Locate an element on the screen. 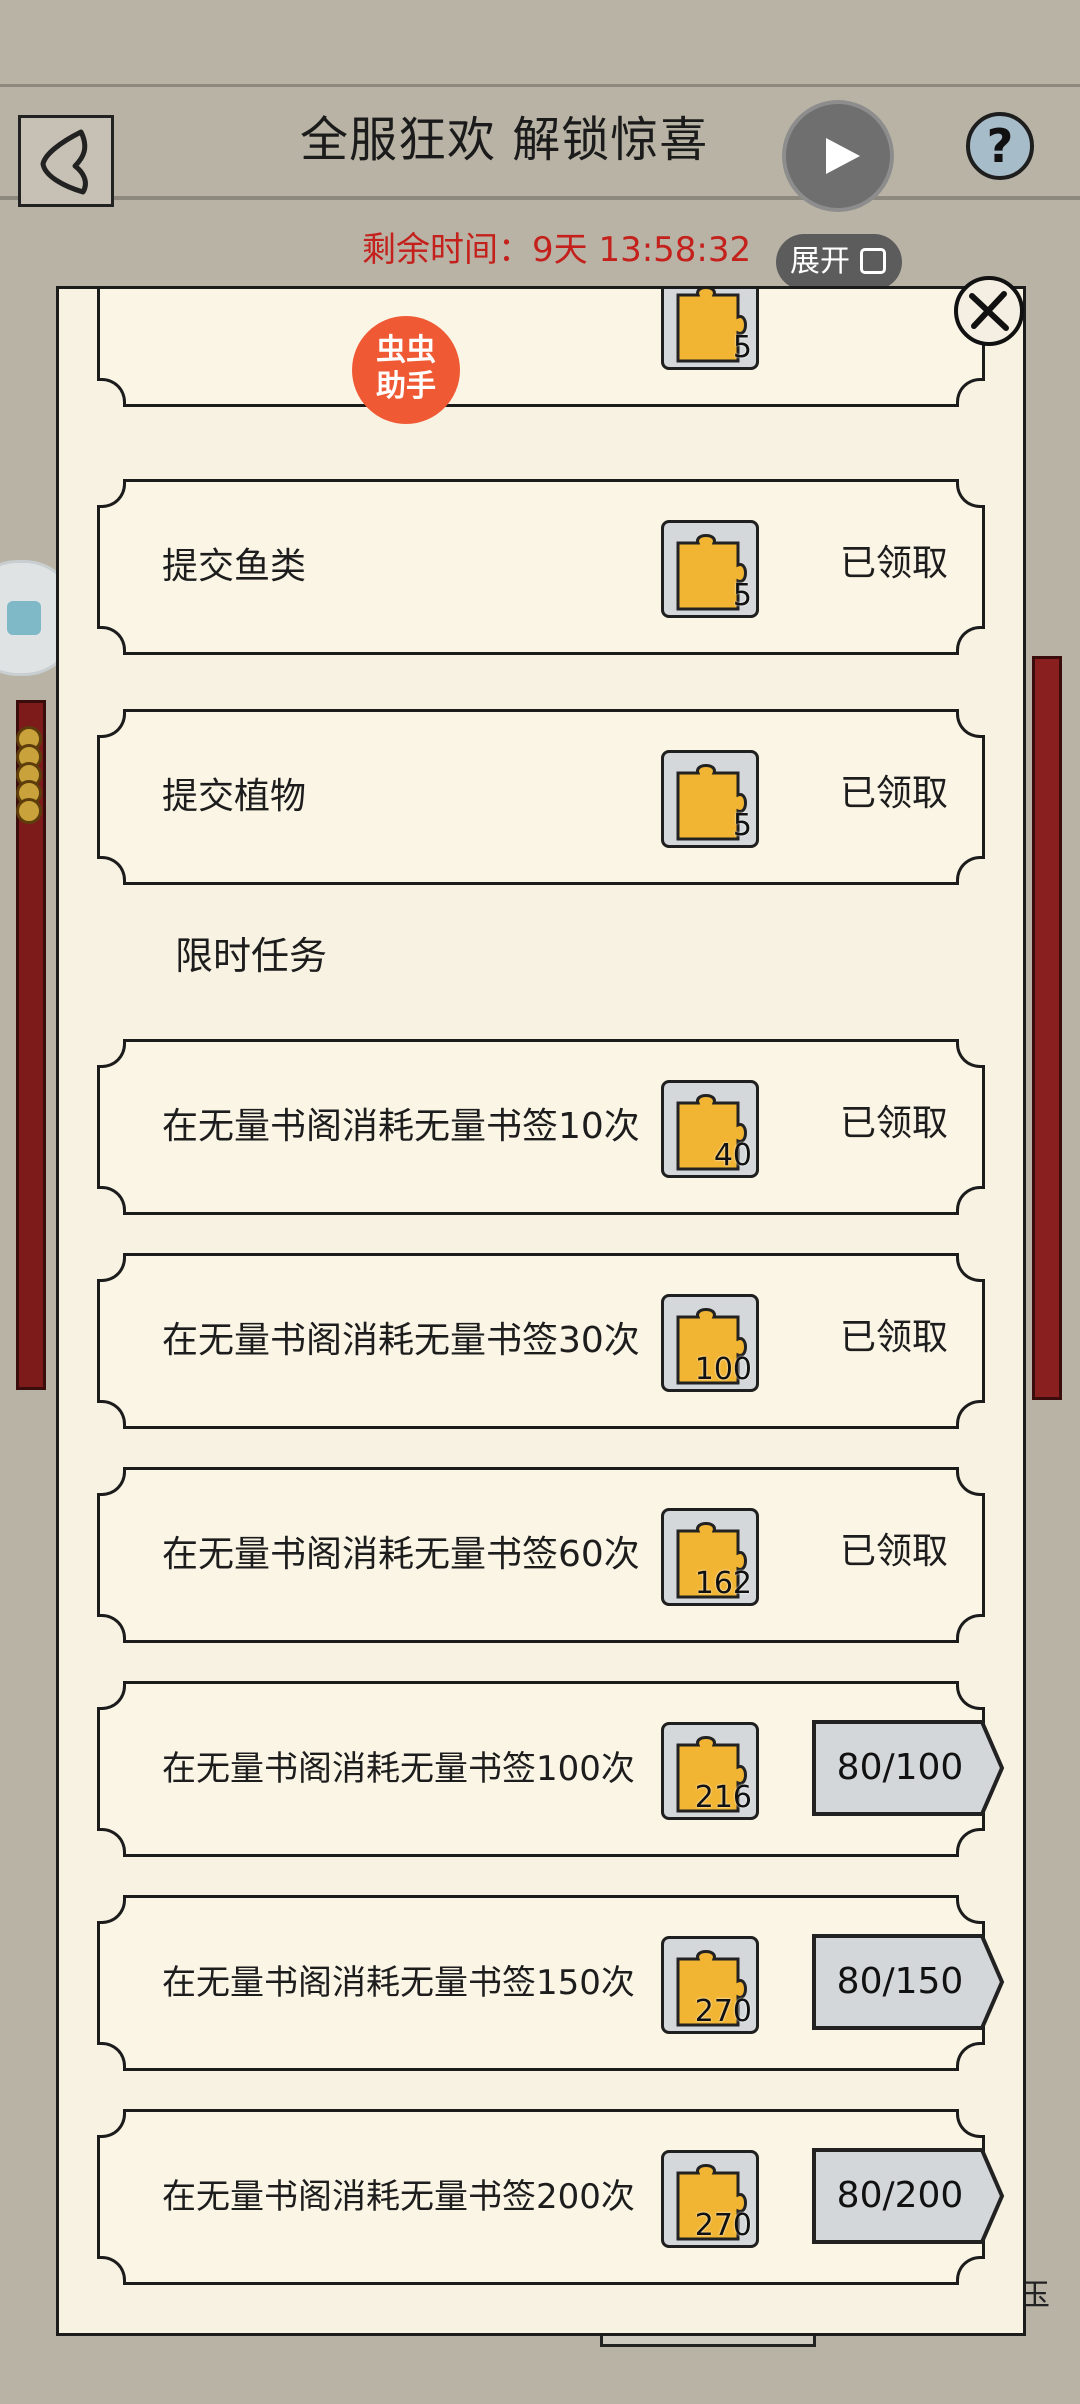  task-card: 提交鱼类 5 已领取 is located at coordinates (541, 567).